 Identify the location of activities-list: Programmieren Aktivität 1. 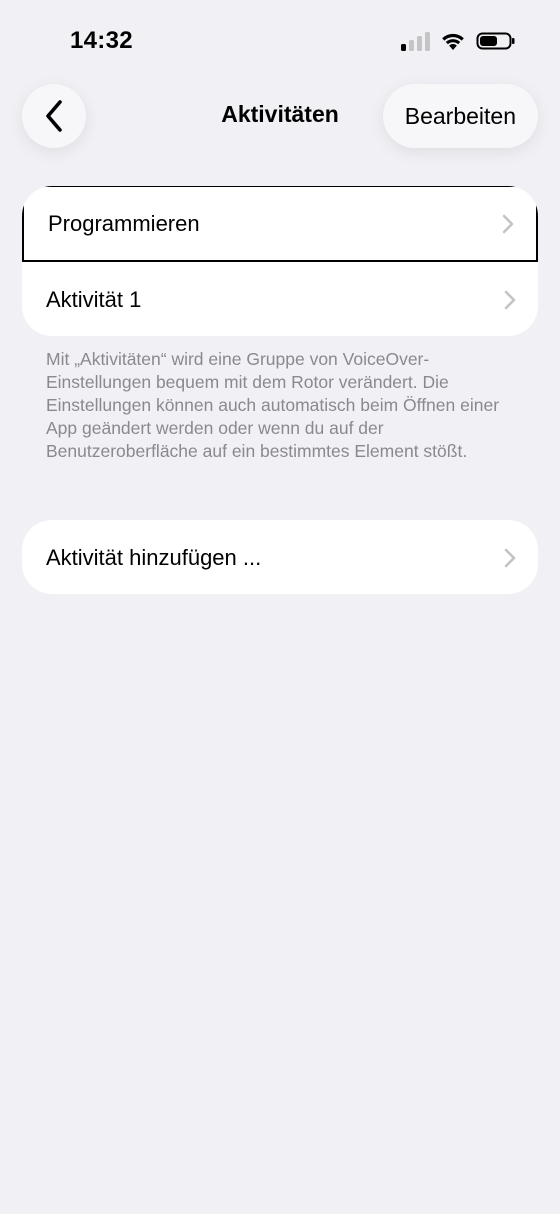
(280, 261).